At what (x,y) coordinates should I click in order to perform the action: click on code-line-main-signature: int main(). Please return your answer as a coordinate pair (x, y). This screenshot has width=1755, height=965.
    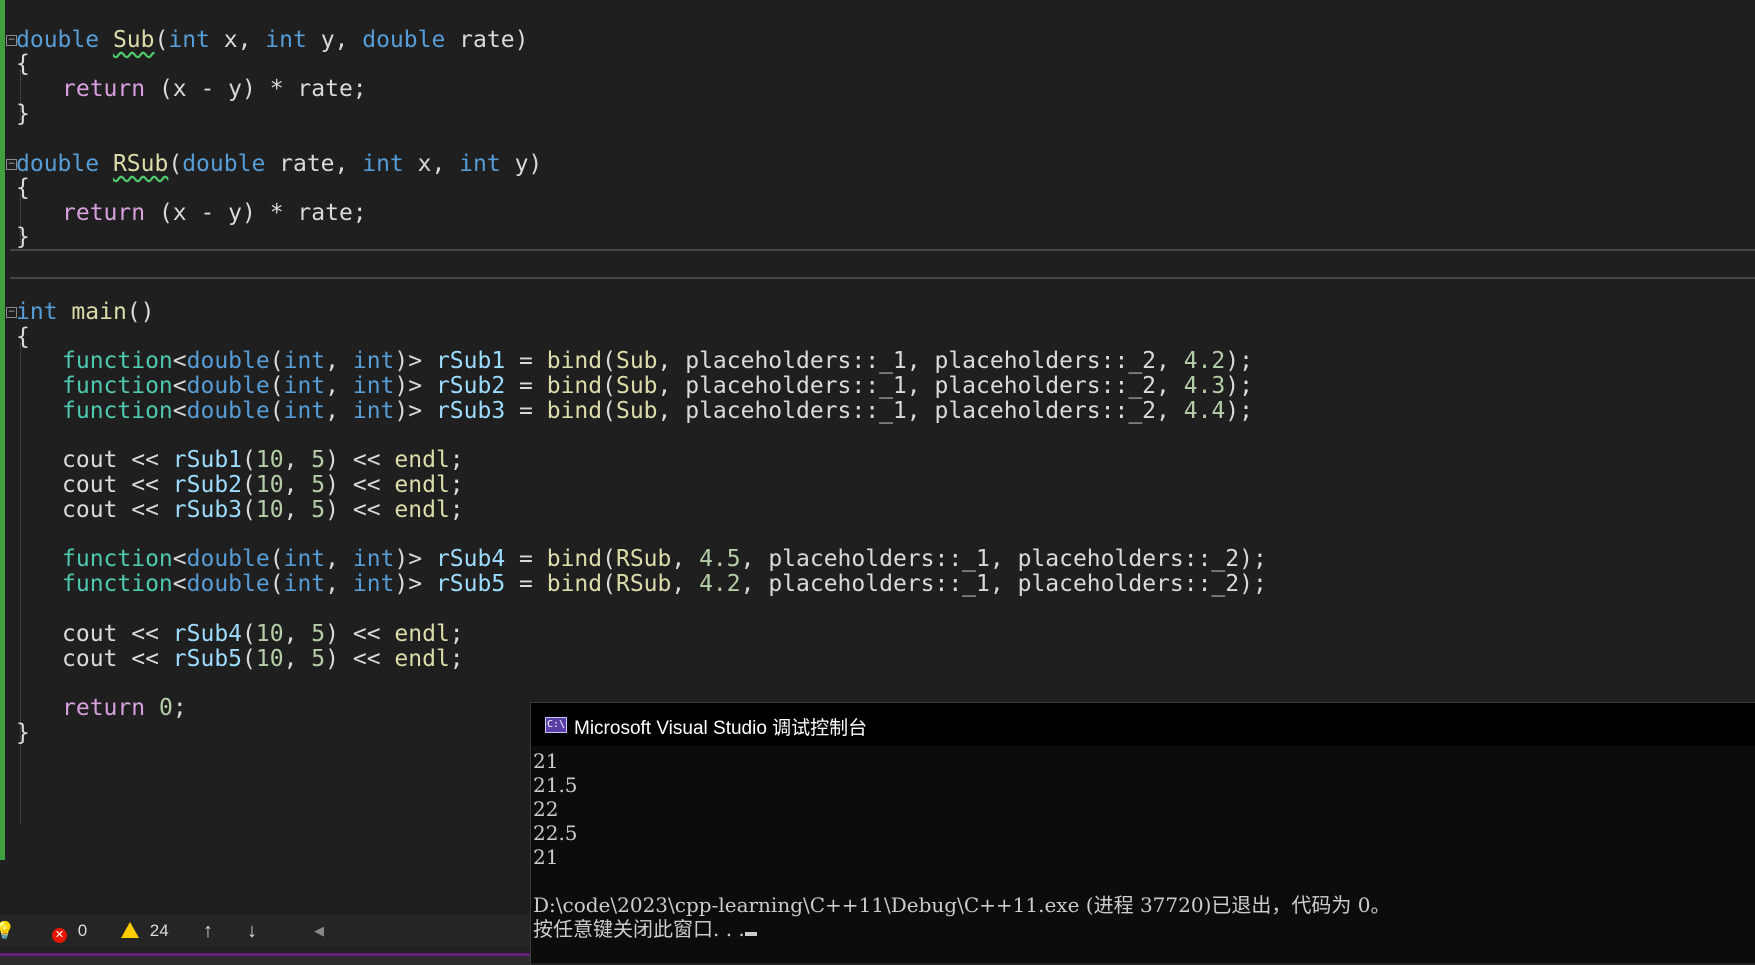
    Looking at the image, I should click on (85, 312).